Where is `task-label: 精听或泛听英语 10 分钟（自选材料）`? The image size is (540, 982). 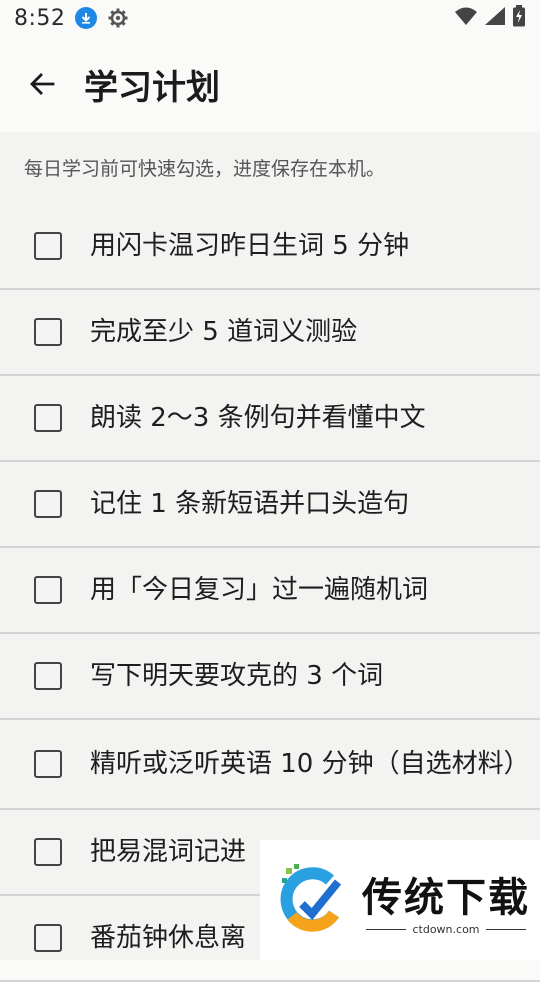
task-label: 精听或泛听英语 10 分钟（自选材料） is located at coordinates (310, 764).